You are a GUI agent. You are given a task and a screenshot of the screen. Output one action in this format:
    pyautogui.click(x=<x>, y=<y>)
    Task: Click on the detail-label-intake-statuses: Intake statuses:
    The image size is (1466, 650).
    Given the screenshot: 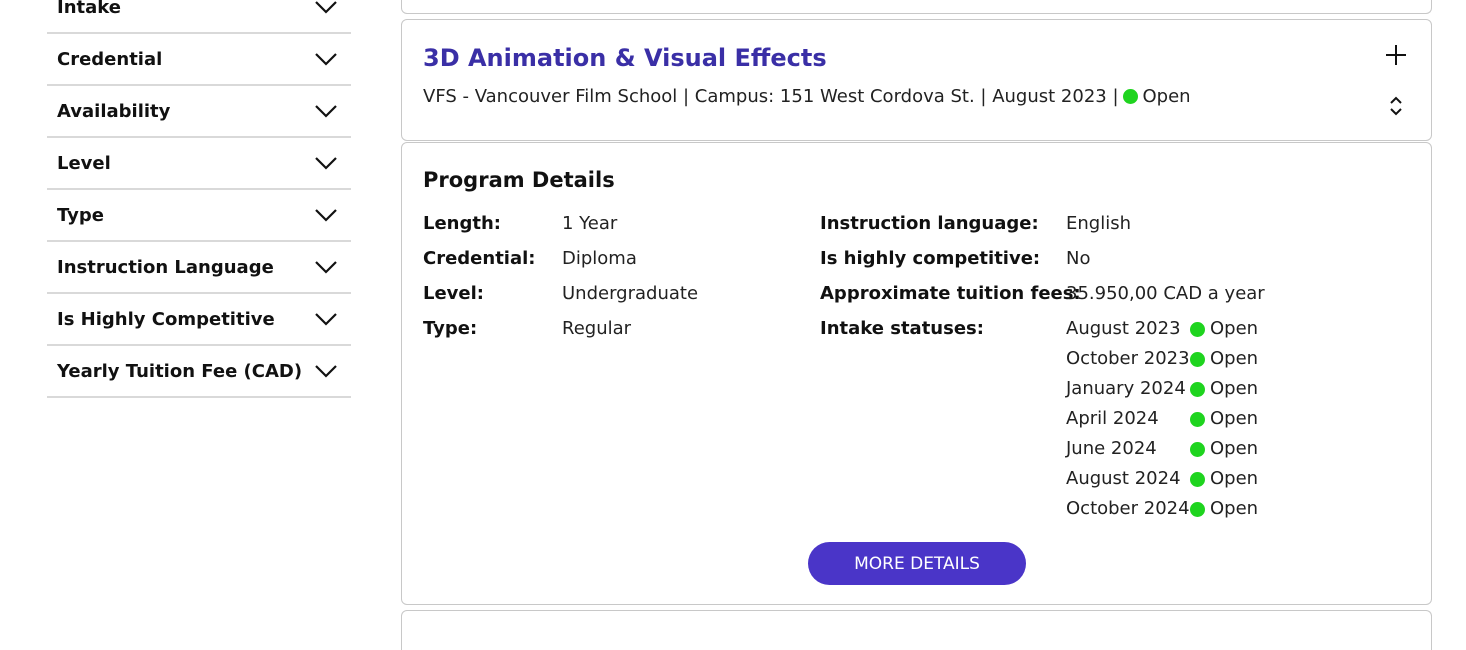 What is the action you would take?
    pyautogui.click(x=902, y=328)
    